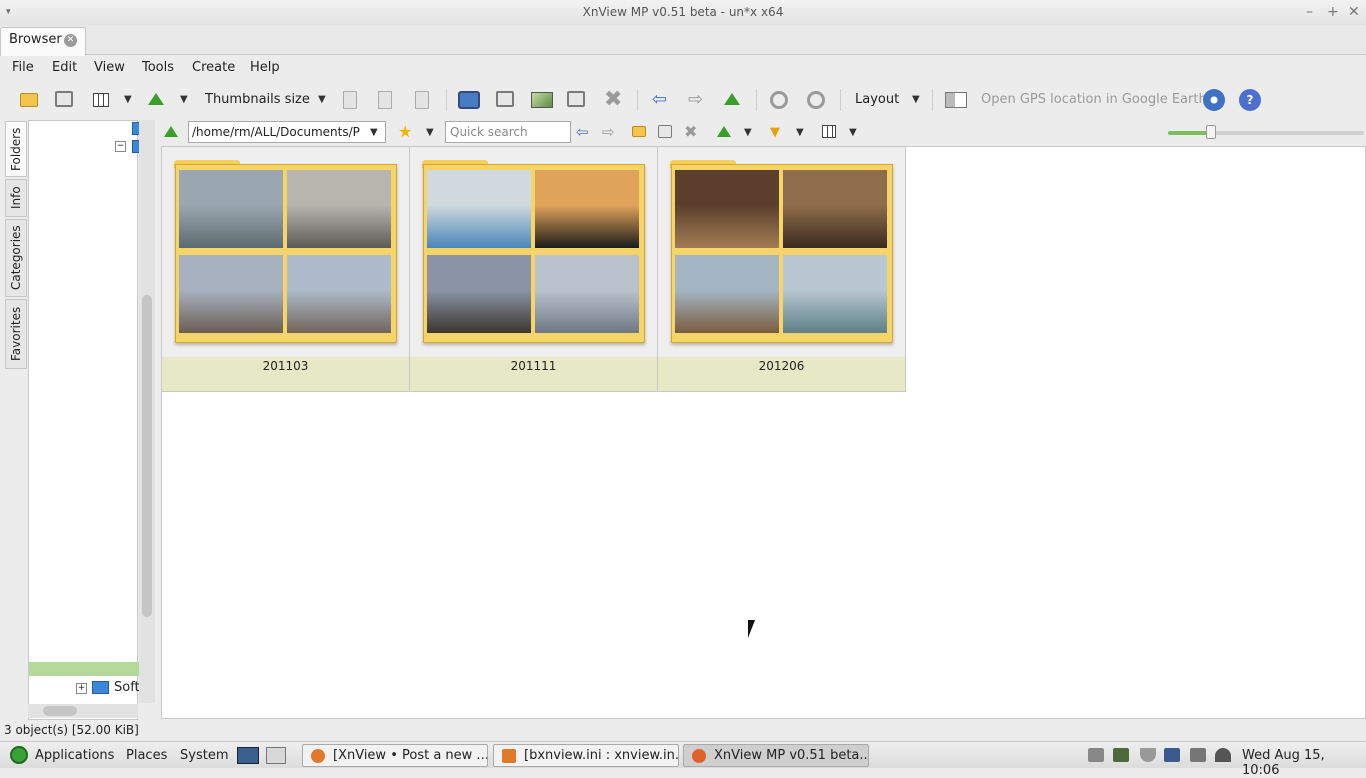 The height and width of the screenshot is (778, 1366). I want to click on layout-button: Layout, so click(877, 99).